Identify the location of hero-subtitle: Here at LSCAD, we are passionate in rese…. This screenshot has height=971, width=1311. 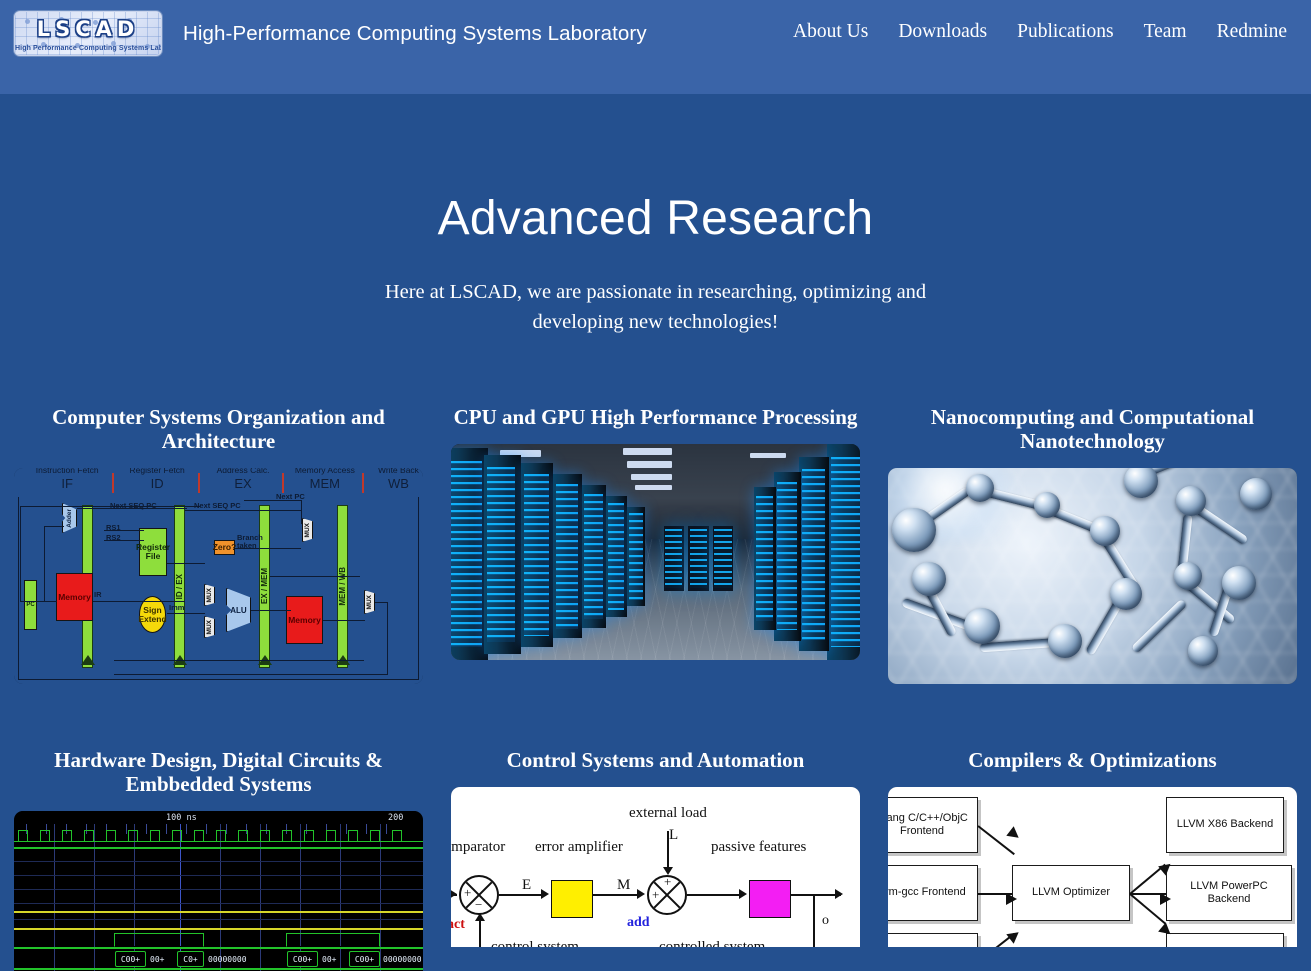
(655, 307).